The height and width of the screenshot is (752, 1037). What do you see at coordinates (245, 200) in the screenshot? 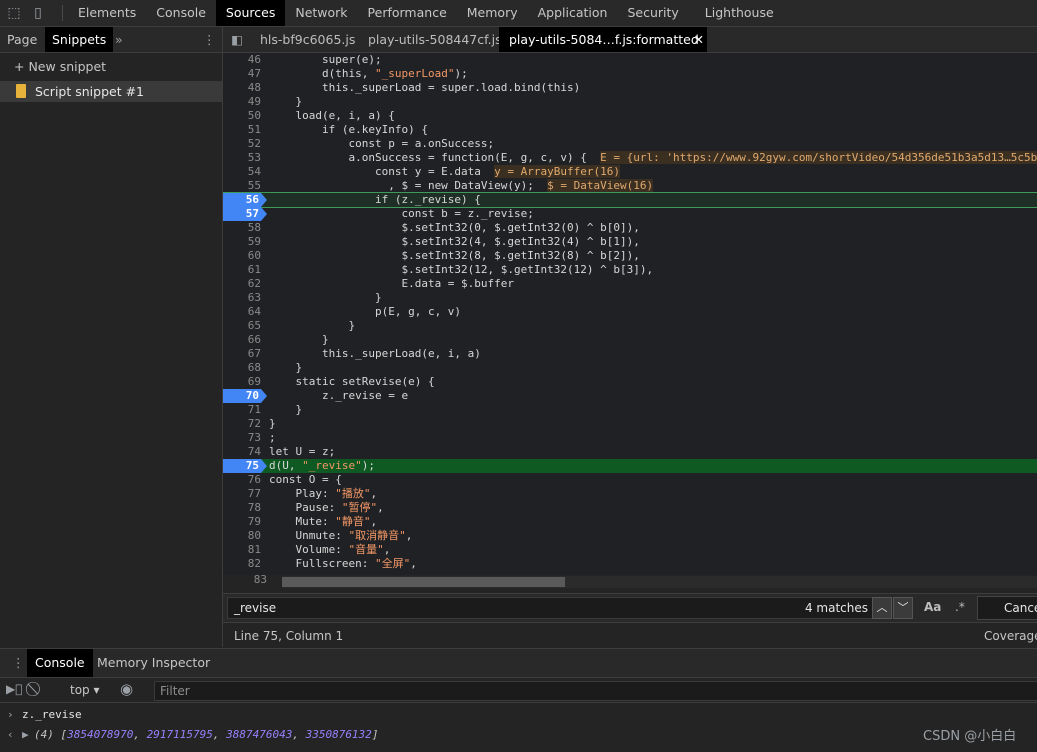
I see `breakpoint-marker: 56` at bounding box center [245, 200].